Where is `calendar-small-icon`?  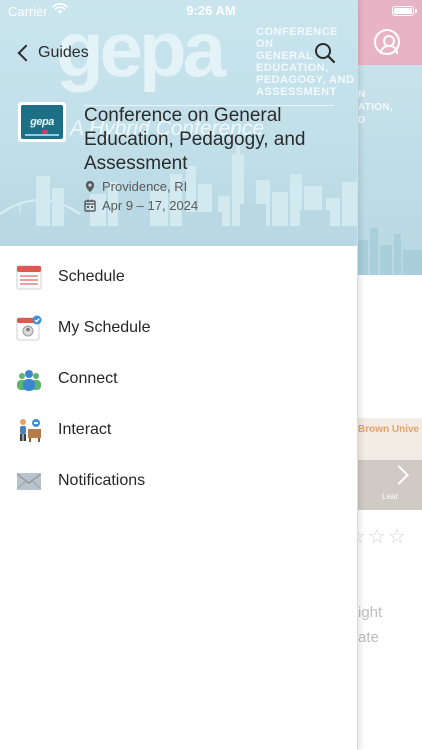 calendar-small-icon is located at coordinates (90, 205).